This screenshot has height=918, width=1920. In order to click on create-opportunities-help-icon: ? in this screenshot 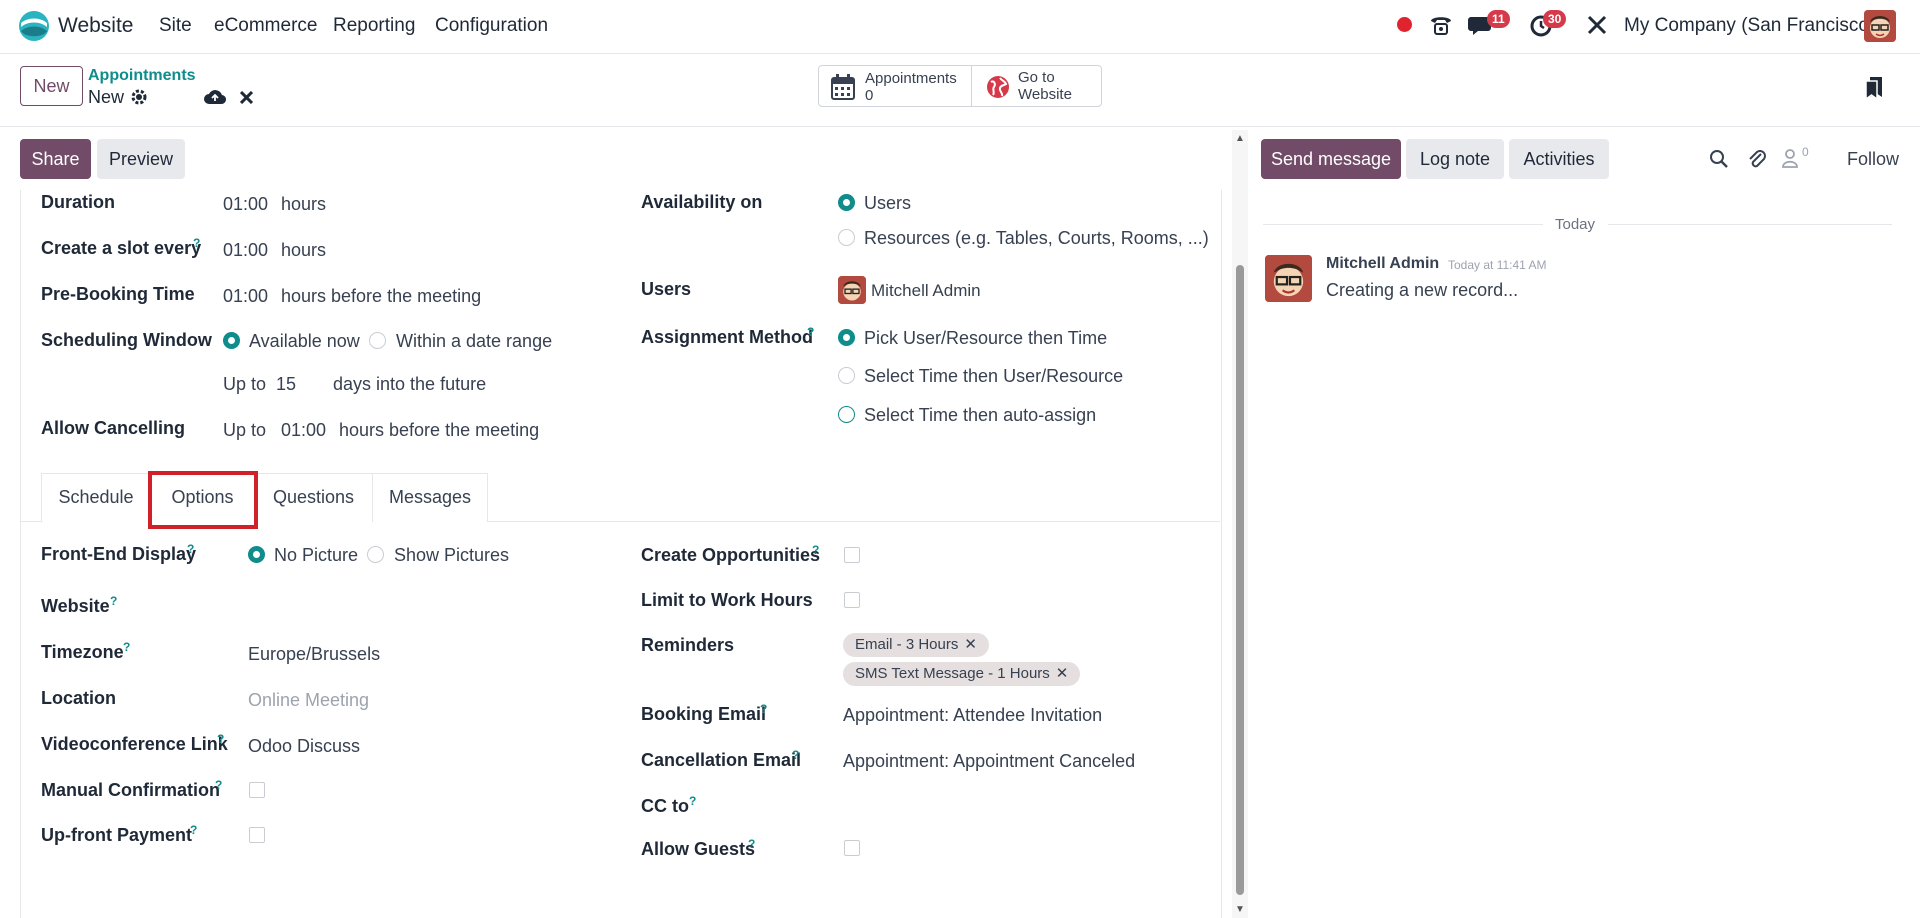, I will do `click(815, 550)`.